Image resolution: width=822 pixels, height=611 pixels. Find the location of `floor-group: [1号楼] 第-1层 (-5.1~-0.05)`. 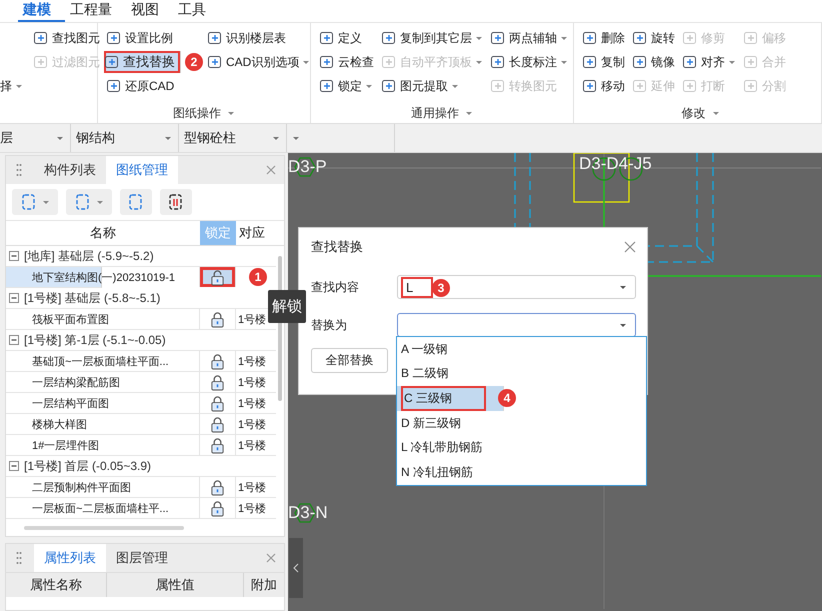

floor-group: [1号楼] 第-1层 (-5.1~-0.05) is located at coordinates (95, 340).